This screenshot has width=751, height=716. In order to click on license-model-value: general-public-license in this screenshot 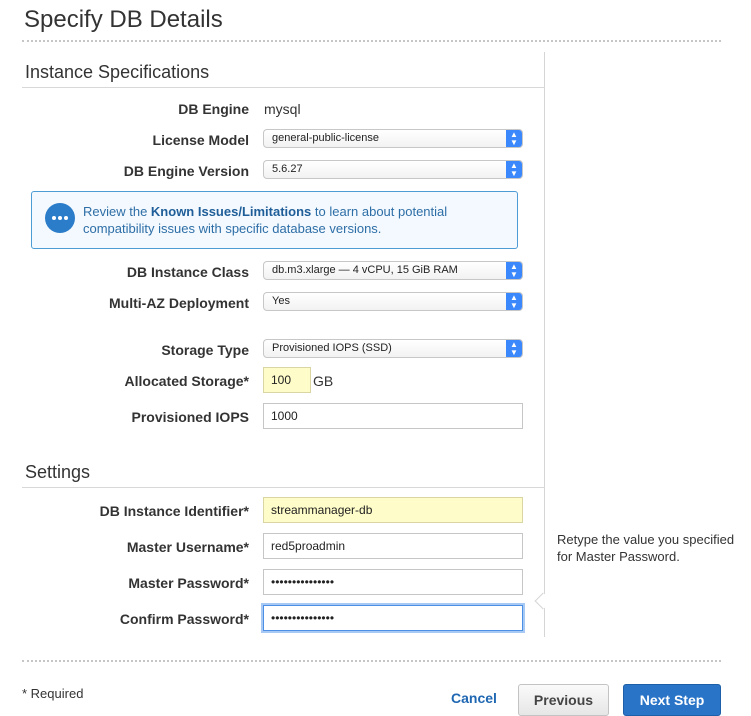, I will do `click(326, 138)`.